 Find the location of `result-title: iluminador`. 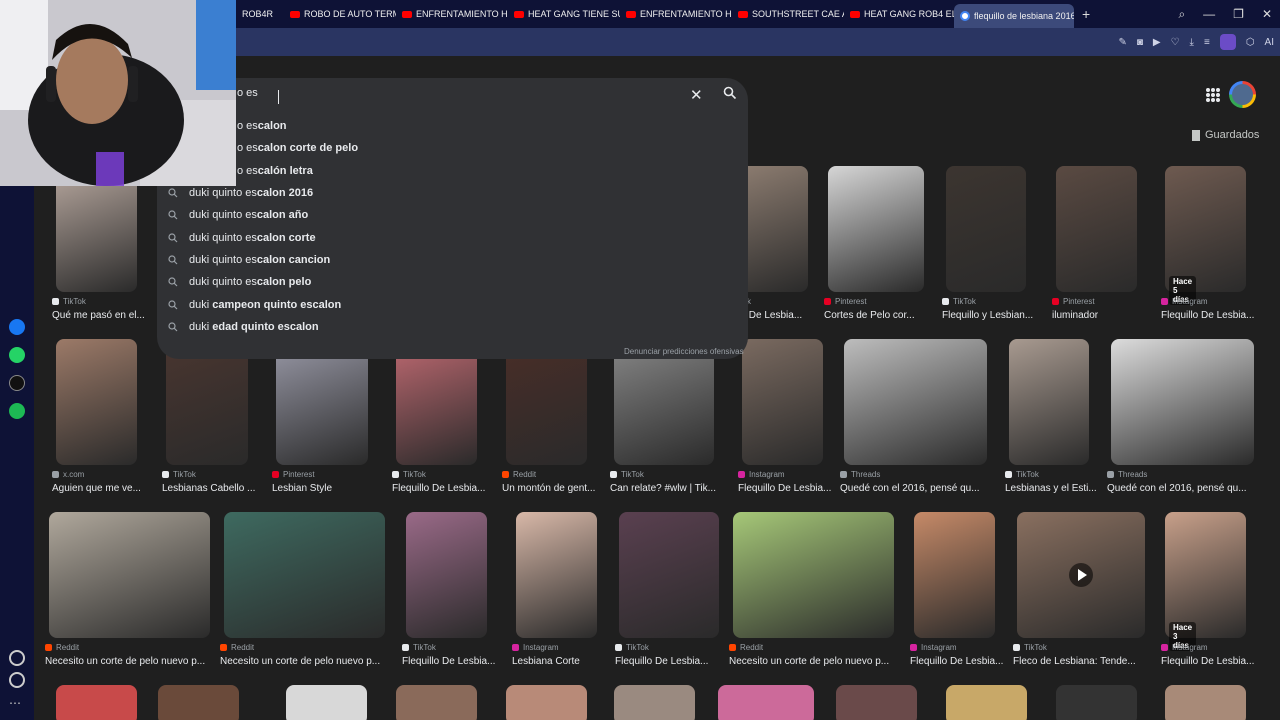

result-title: iluminador is located at coordinates (1107, 315).